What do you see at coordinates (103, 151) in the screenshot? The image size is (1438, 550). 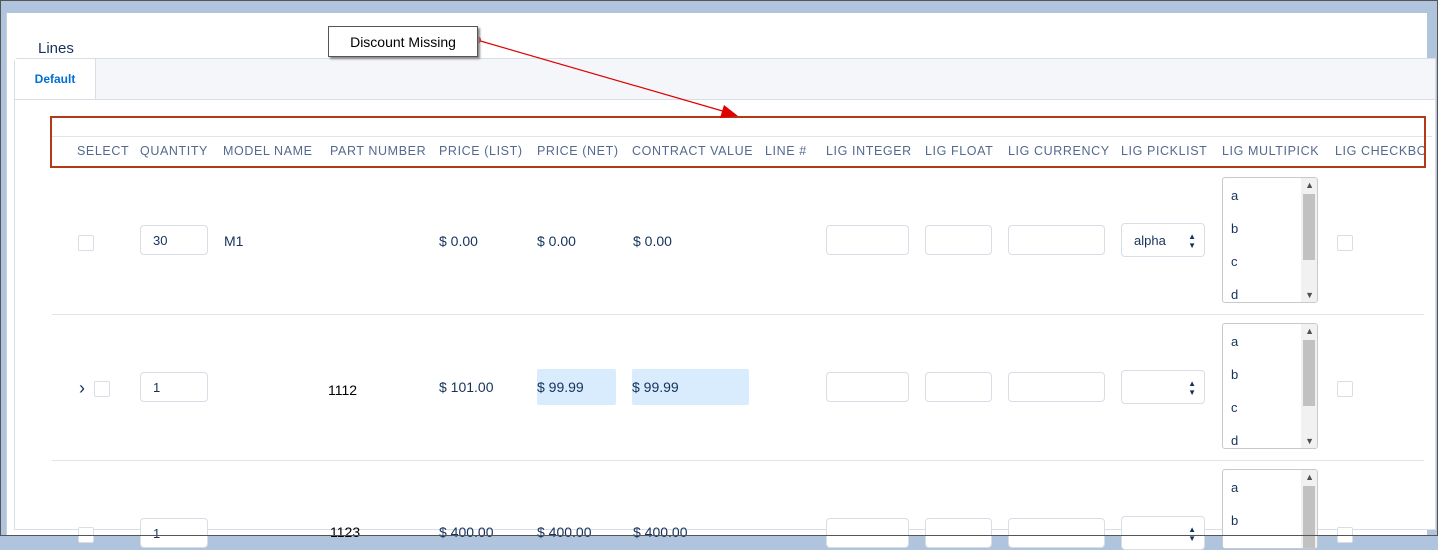 I see `col-select: SELECT` at bounding box center [103, 151].